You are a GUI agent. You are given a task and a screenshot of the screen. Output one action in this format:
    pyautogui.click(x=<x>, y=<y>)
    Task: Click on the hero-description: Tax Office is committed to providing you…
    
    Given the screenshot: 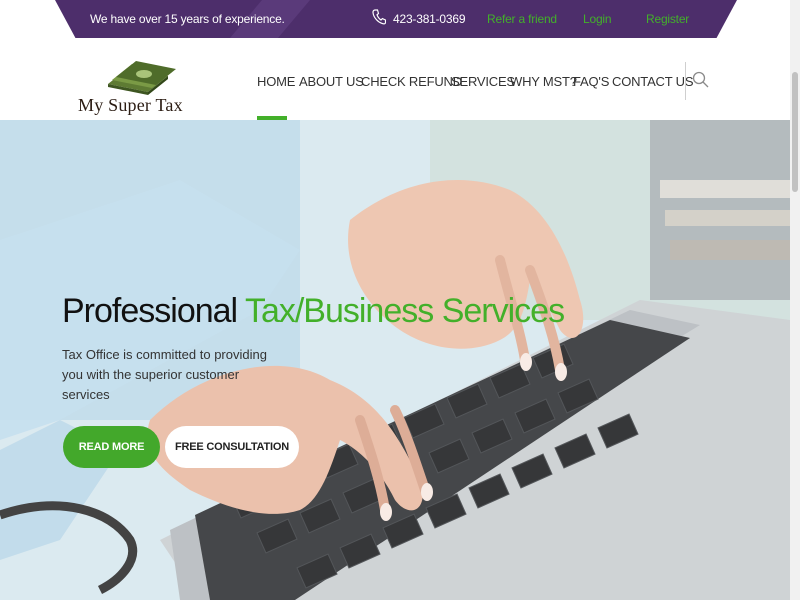 What is the action you would take?
    pyautogui.click(x=164, y=374)
    